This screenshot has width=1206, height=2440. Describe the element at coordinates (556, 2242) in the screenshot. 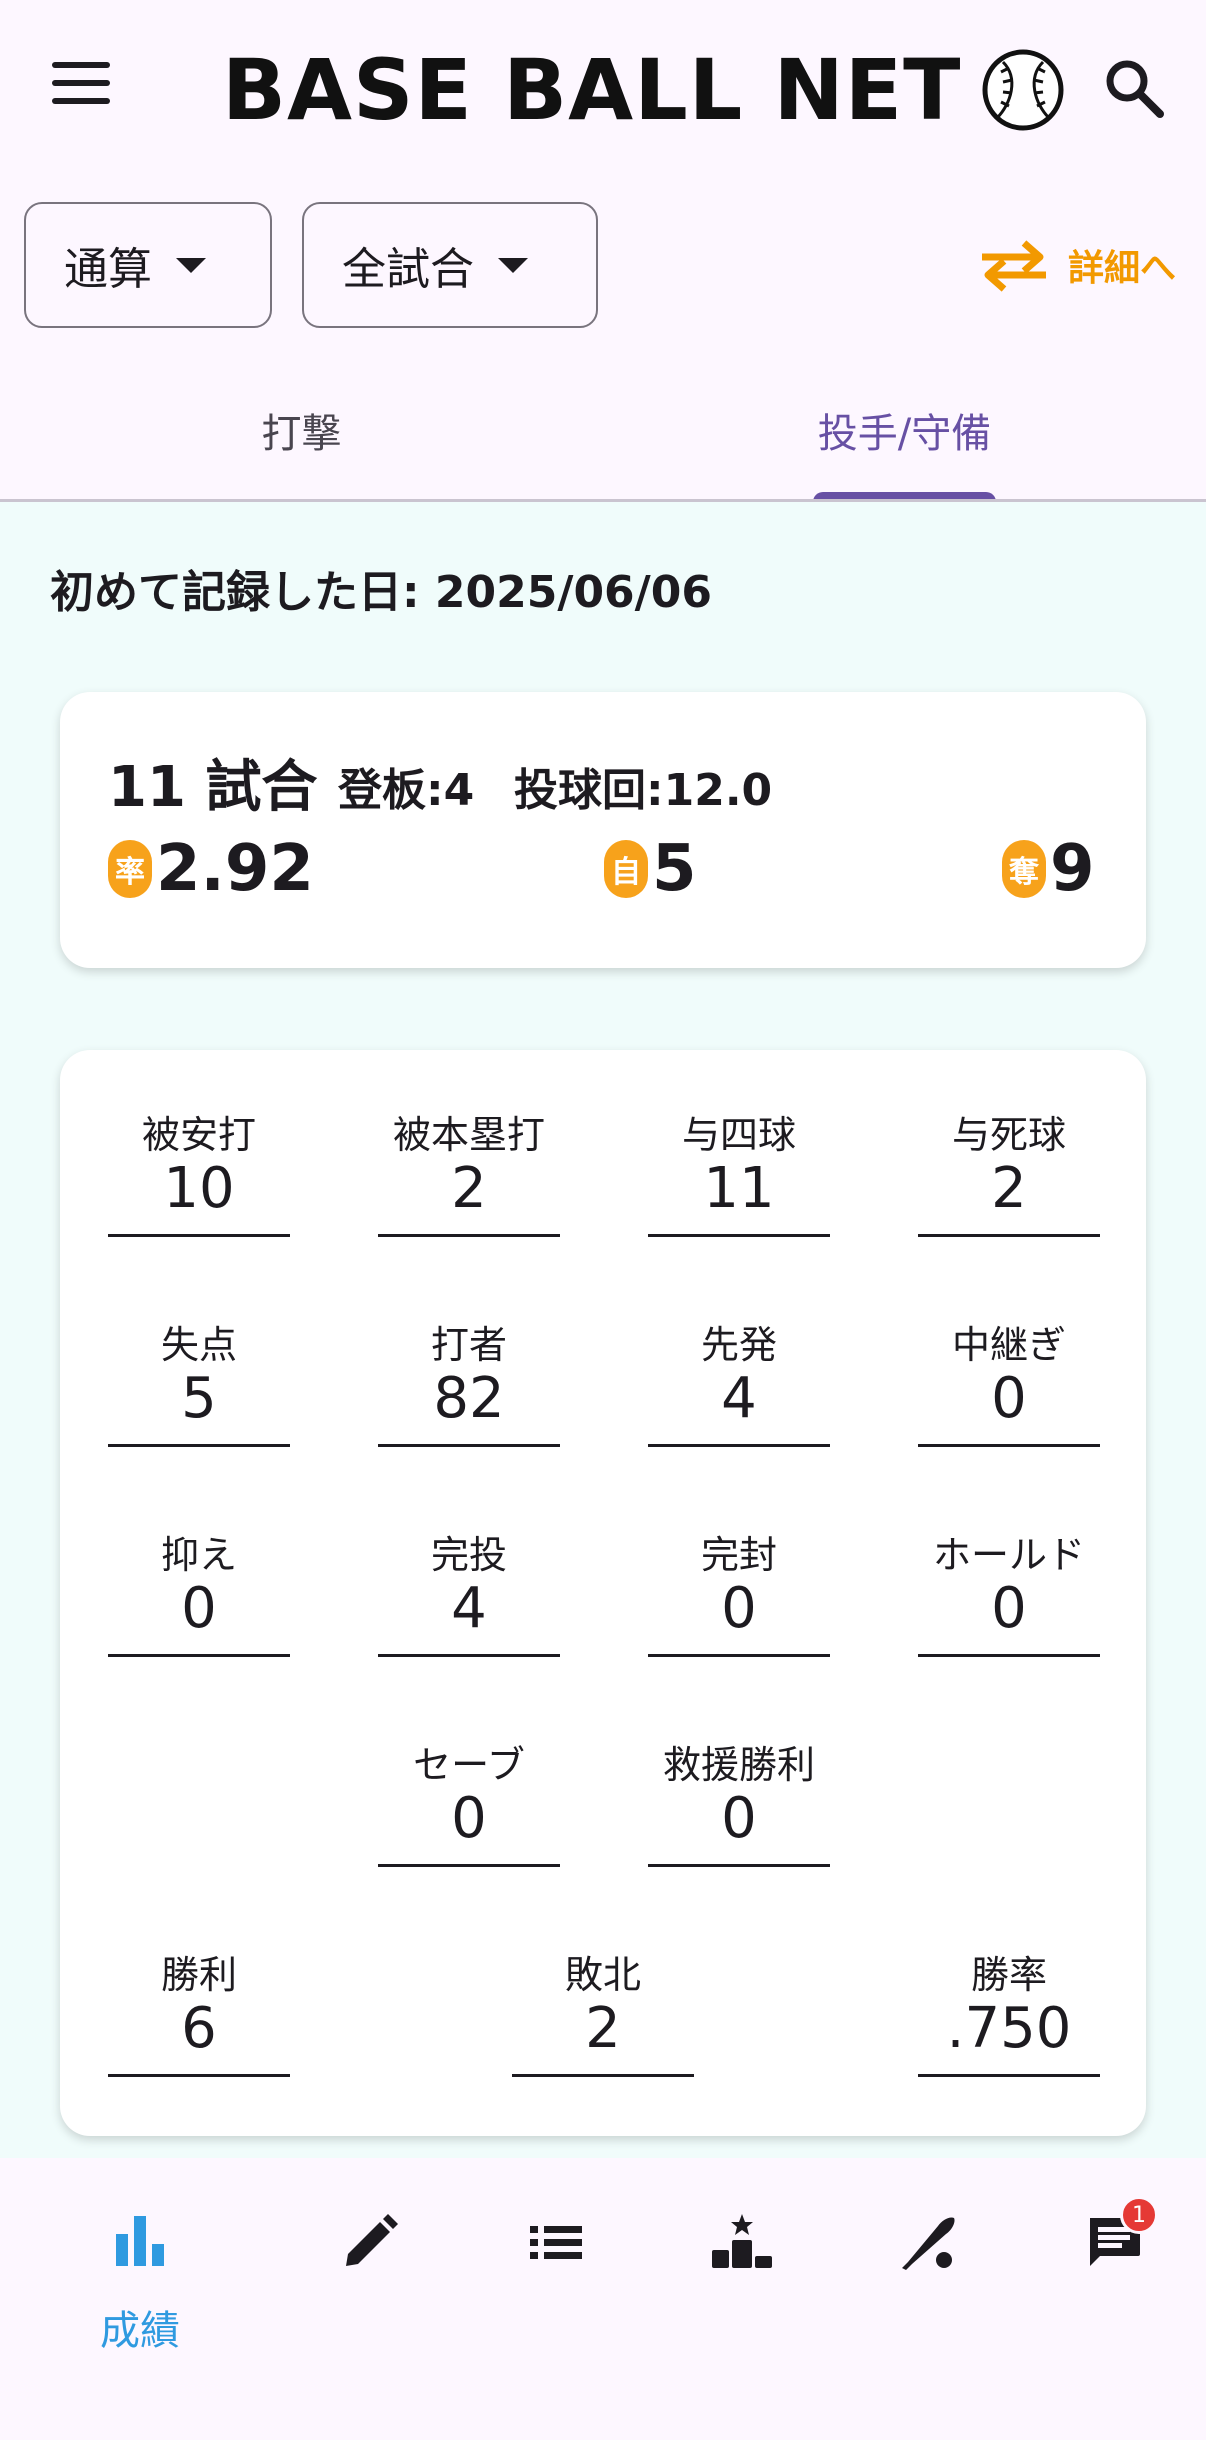

I see `list-icon` at that location.